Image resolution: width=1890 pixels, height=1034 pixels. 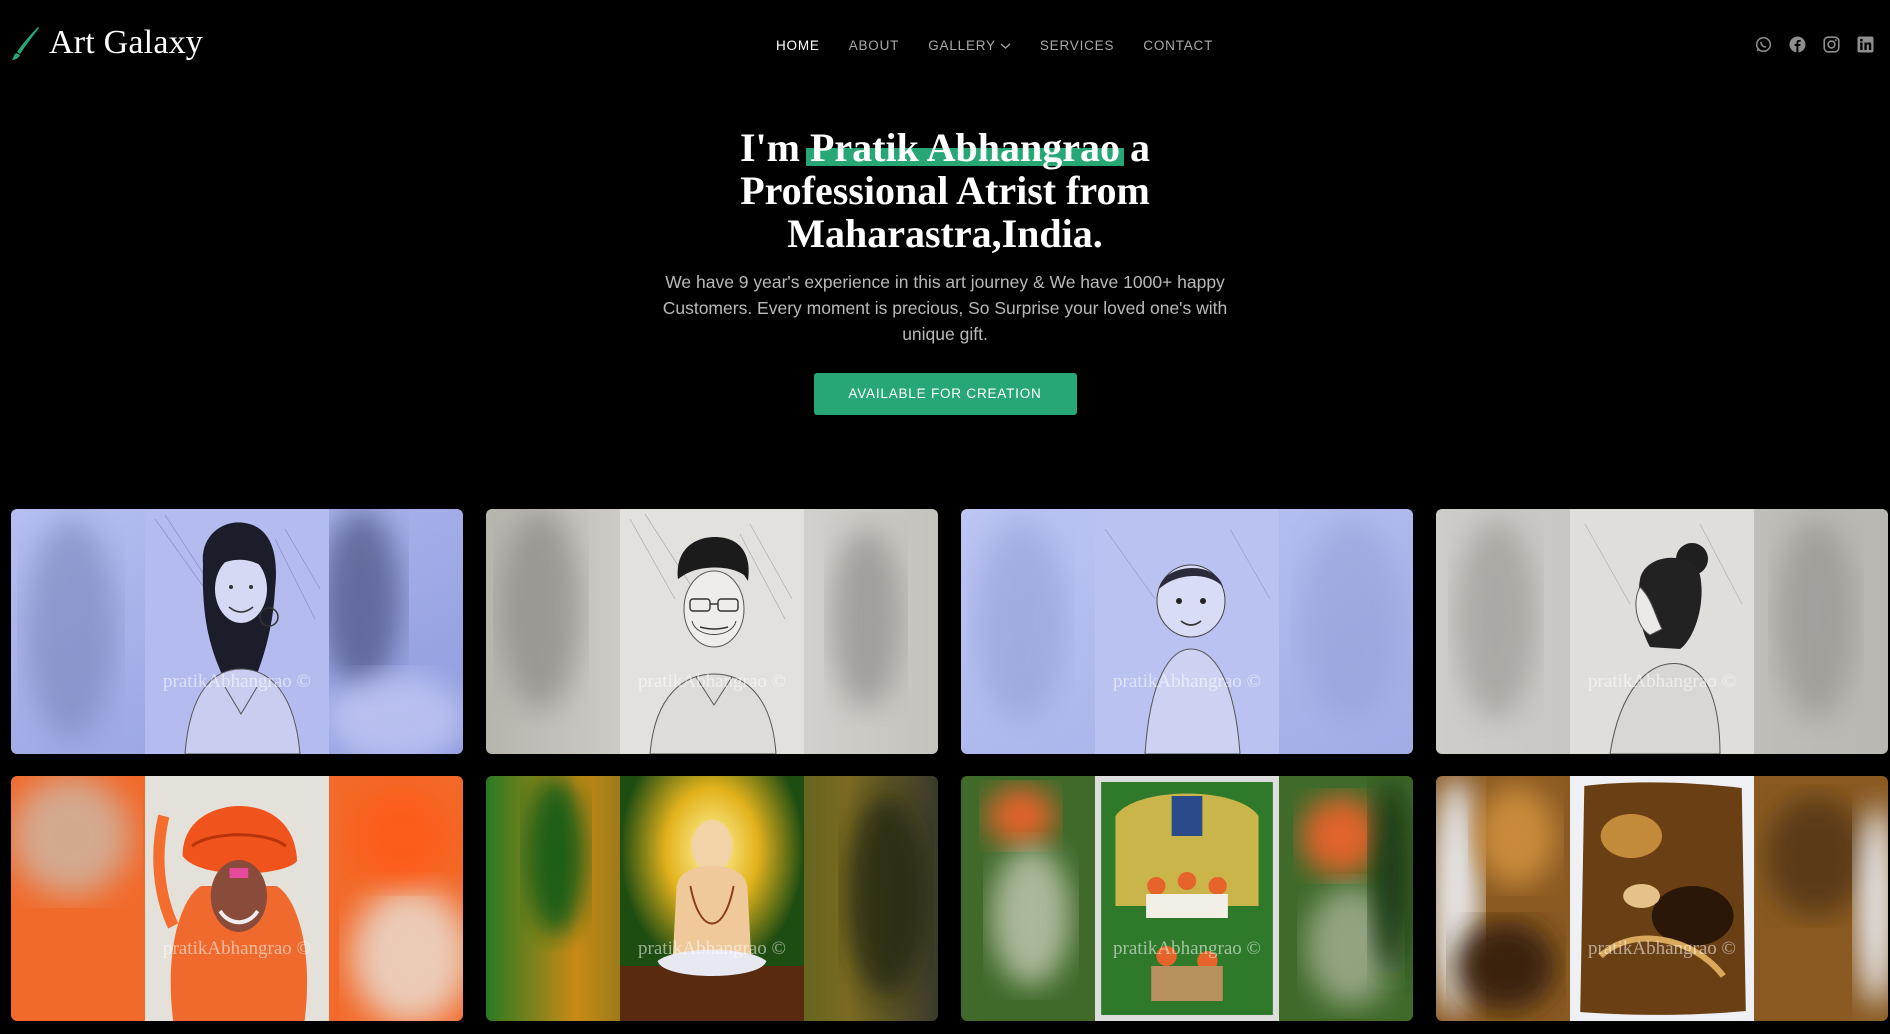 I want to click on main-nav: HOME ABOUT GALLERY SERVICES CONTACT, so click(x=994, y=45).